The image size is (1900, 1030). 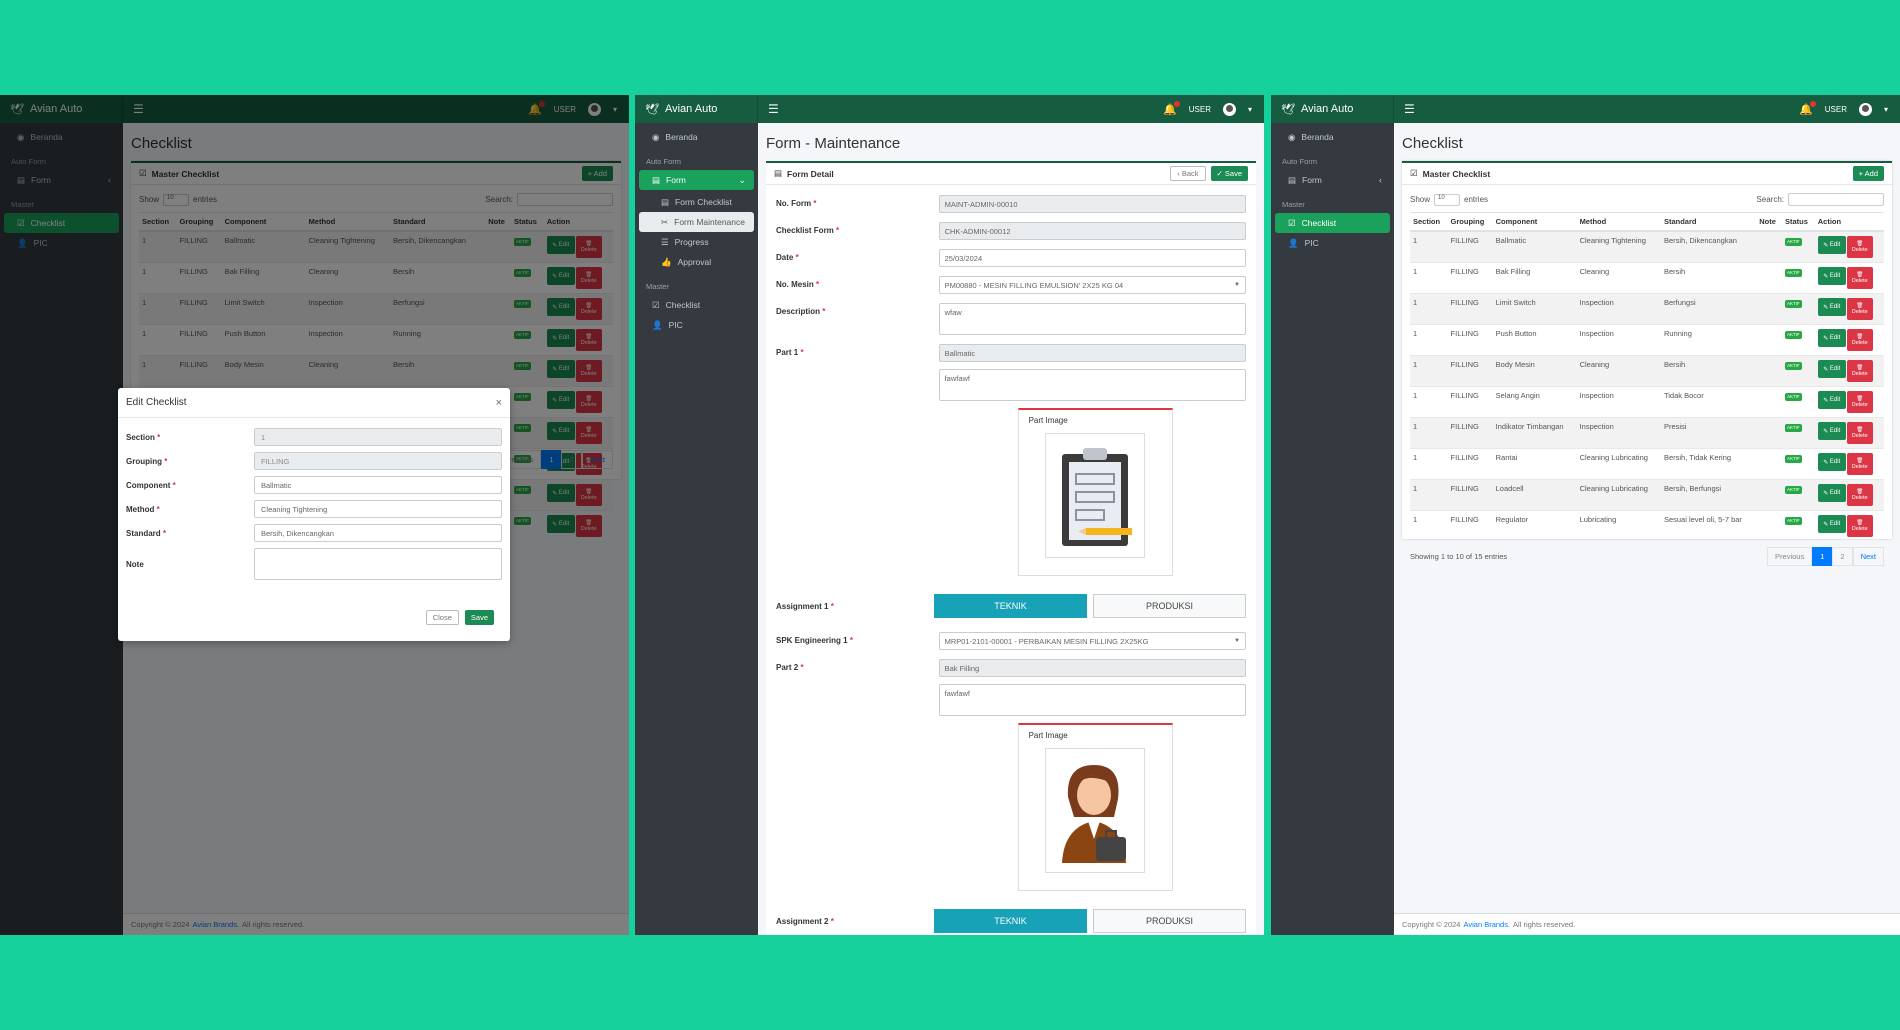 What do you see at coordinates (1092, 700) in the screenshot?
I see `part2-note-textarea: fawfawf` at bounding box center [1092, 700].